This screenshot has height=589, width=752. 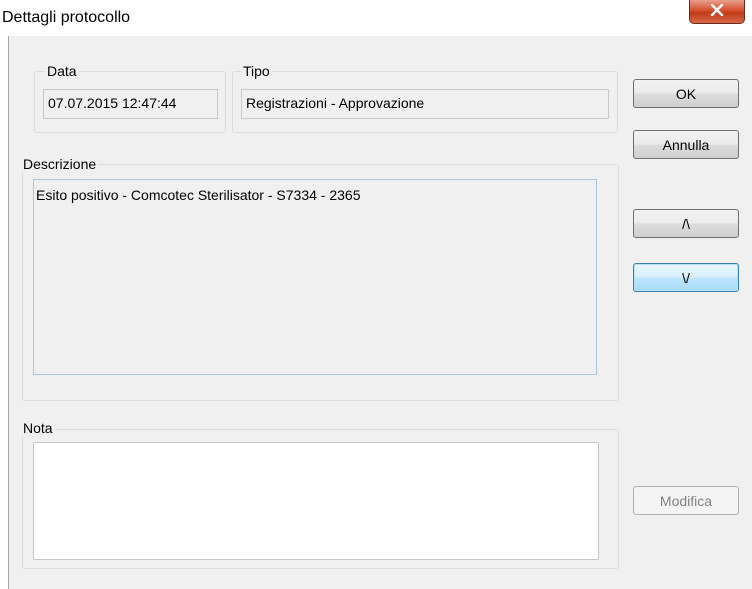 I want to click on descrizione-group-label: Descrizione, so click(x=60, y=164).